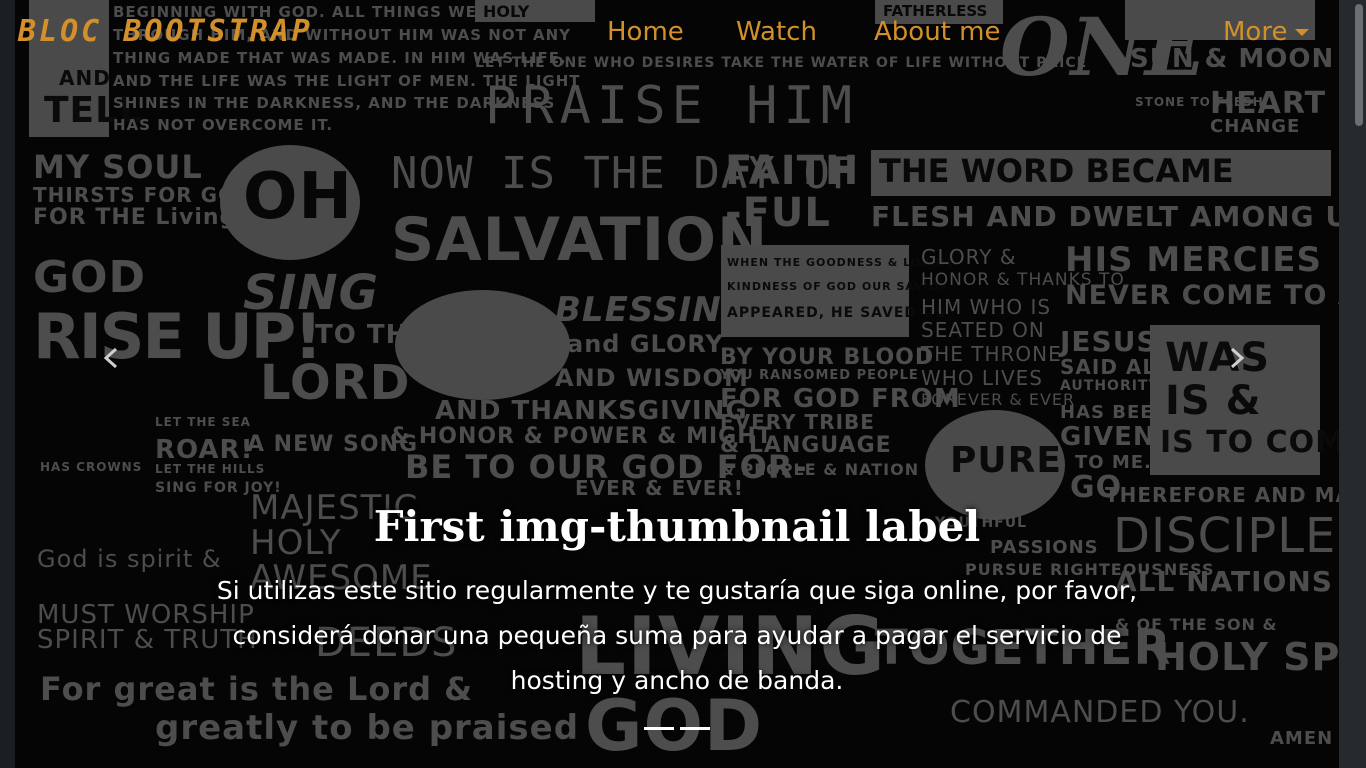 The height and width of the screenshot is (768, 1366). What do you see at coordinates (1110, 386) in the screenshot?
I see `collage-text: AUTHORITY` at bounding box center [1110, 386].